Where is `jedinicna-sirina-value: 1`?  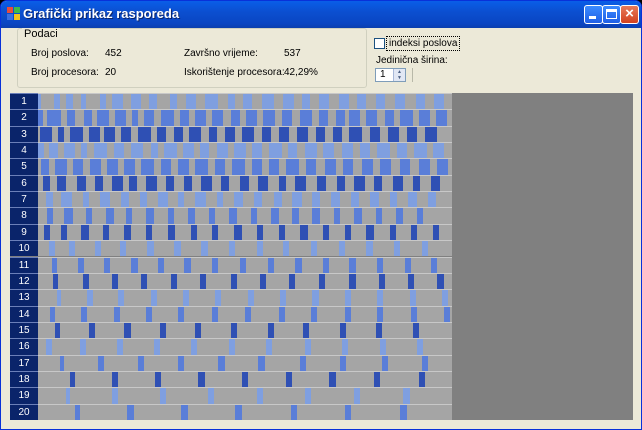 jedinicna-sirina-value: 1 is located at coordinates (383, 75).